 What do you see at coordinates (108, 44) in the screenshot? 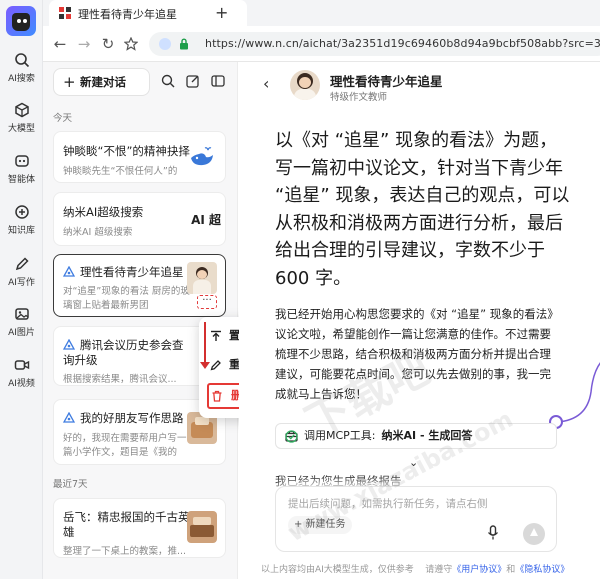
I see `reload-icon: ↻` at bounding box center [108, 44].